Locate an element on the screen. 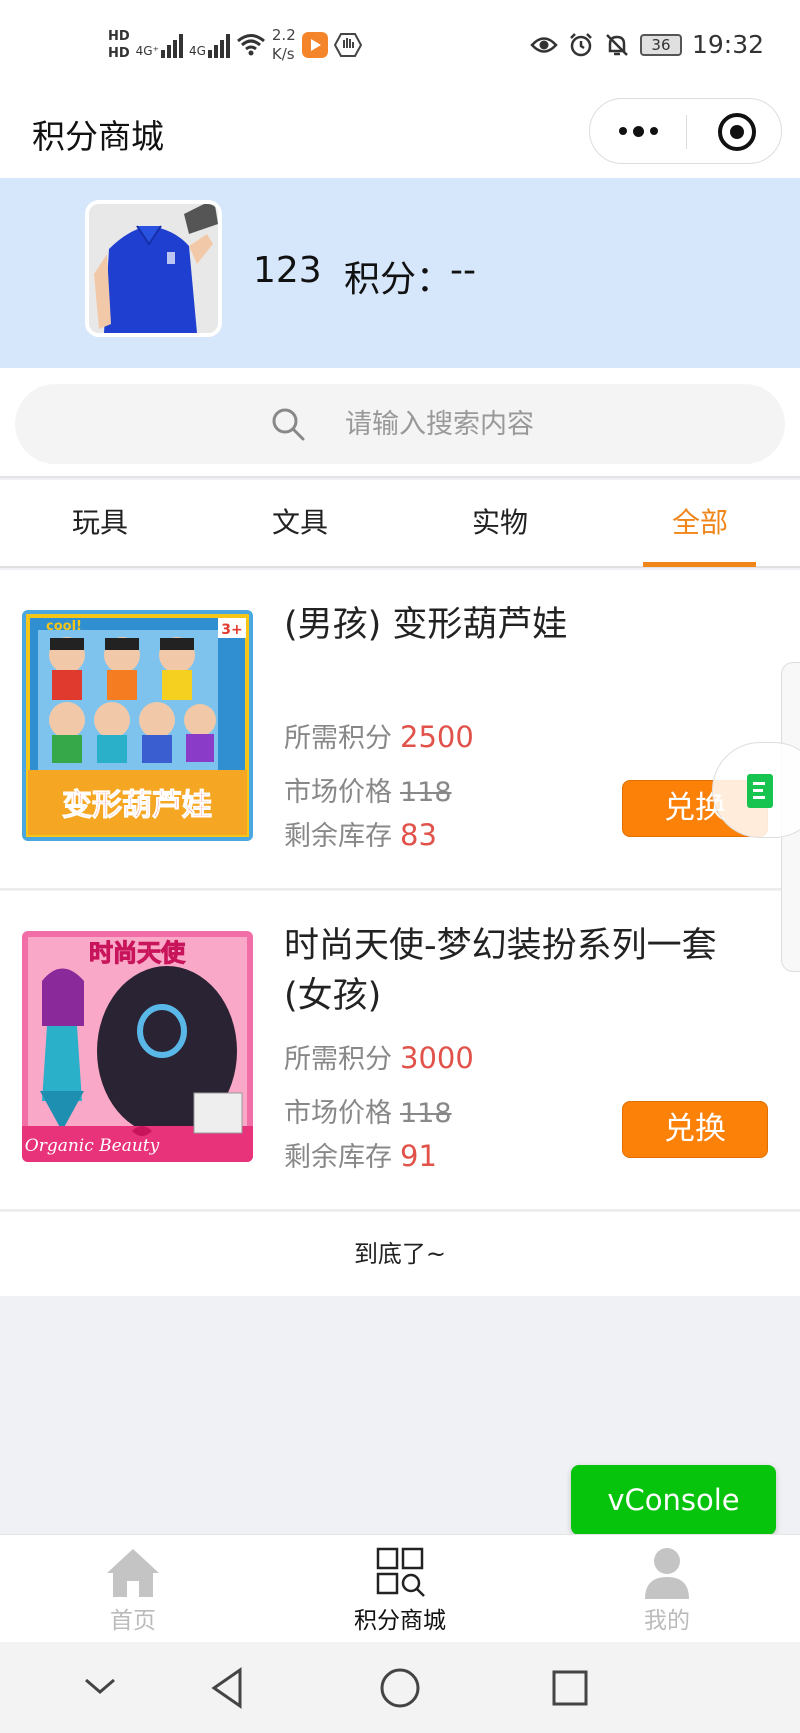 The image size is (800, 1733). status-bar: HD HD 4G⁺ 4G 2.2 K/s 36 19:32 is located at coordinates (400, 46).